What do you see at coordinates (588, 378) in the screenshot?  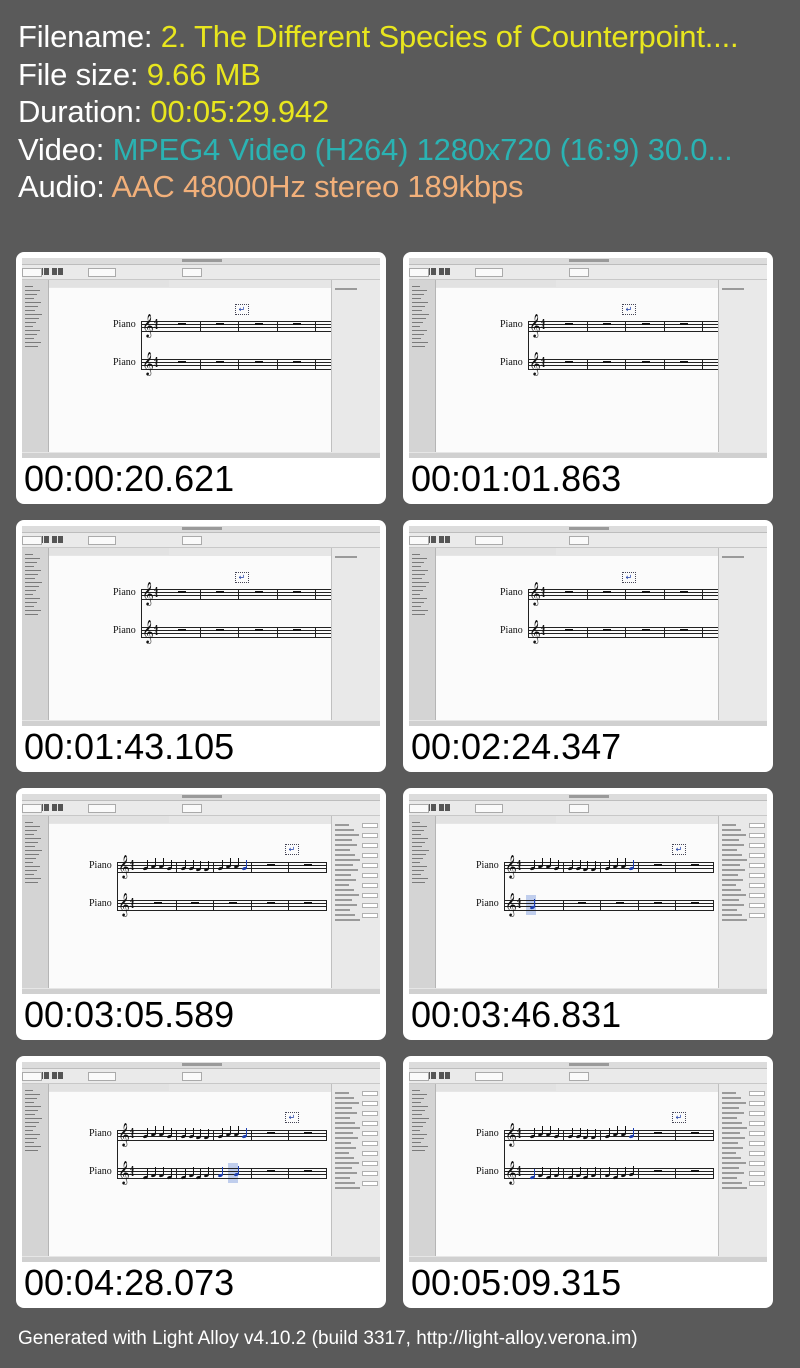 I see `video-thumbnail: ↵ Piano 𝄞 4 4 Piano 𝄞 4 4 00:01:01.863` at bounding box center [588, 378].